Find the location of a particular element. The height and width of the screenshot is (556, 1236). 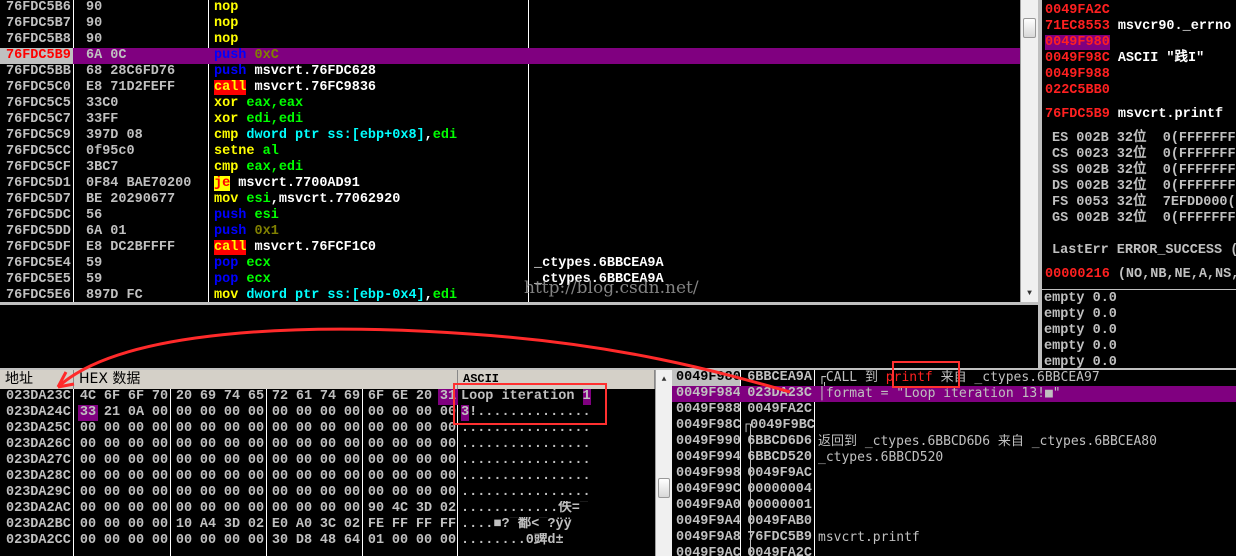

stack-row: 0049F9AC 0049FA2C is located at coordinates (954, 551).